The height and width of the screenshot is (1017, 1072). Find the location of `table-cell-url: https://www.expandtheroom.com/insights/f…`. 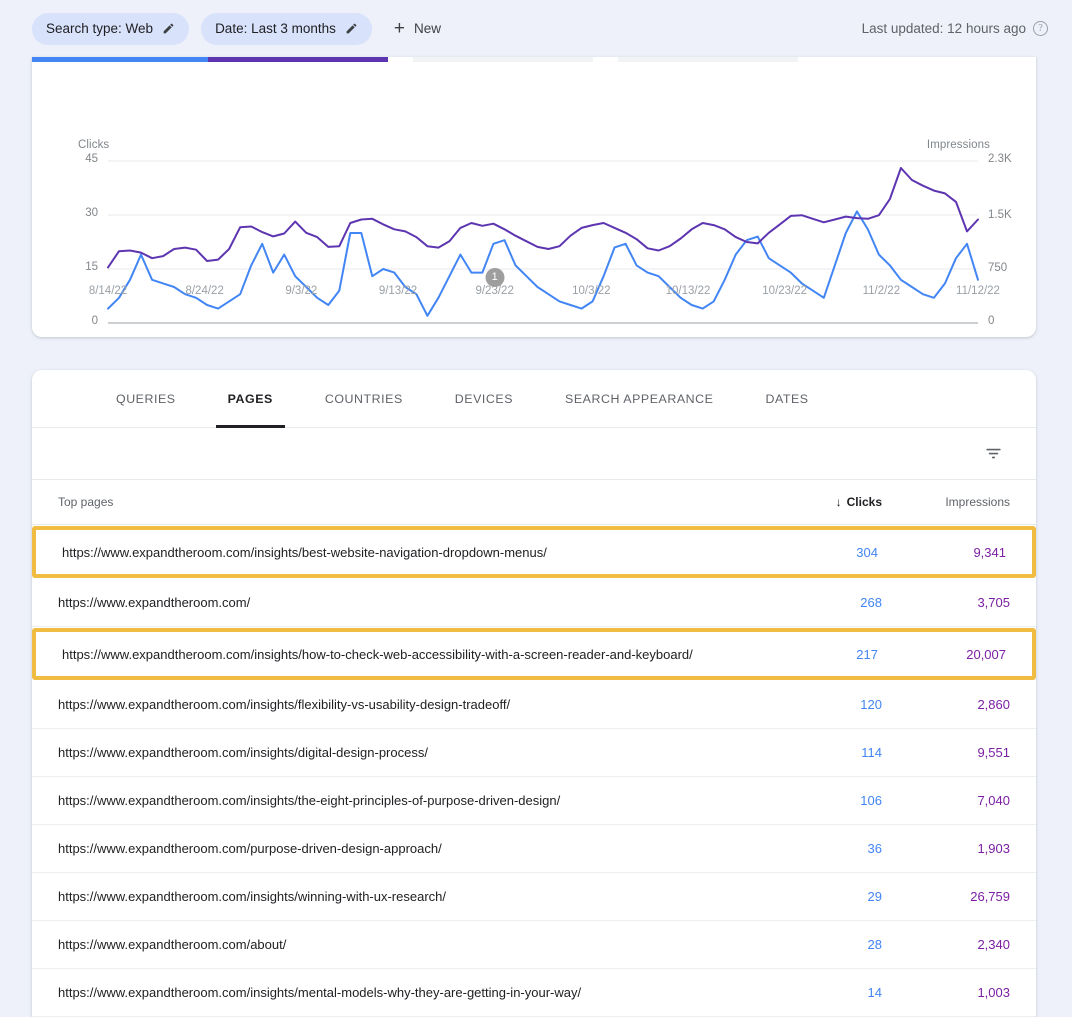

table-cell-url: https://www.expandtheroom.com/insights/f… is located at coordinates (406, 704).